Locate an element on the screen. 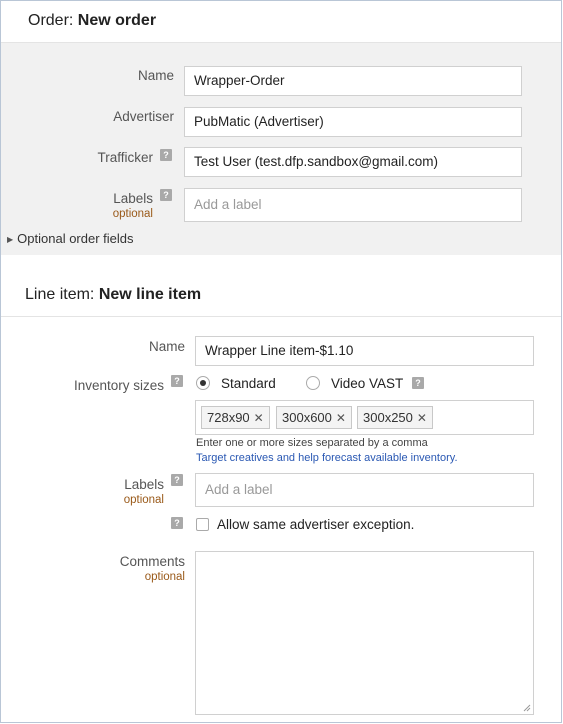 The width and height of the screenshot is (563, 724). optional-order-fields-label: Optional order fields is located at coordinates (75, 238).